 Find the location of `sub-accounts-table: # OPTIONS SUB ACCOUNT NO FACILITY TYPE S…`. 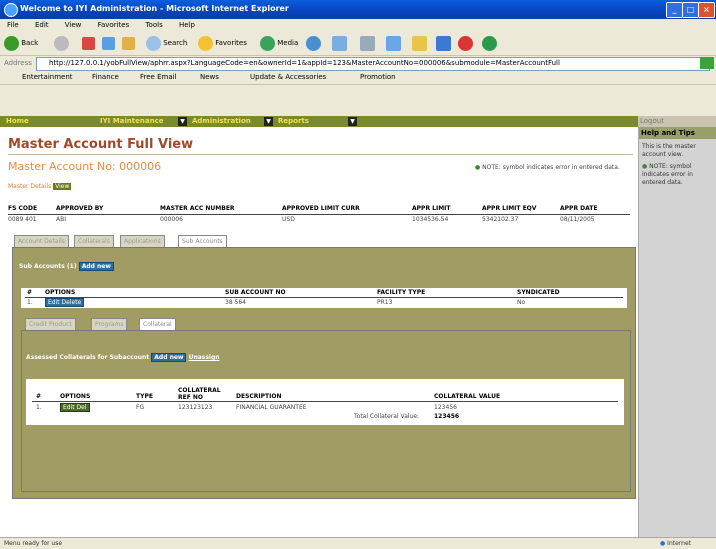

sub-accounts-table: # OPTIONS SUB ACCOUNT NO FACILITY TYPE S… is located at coordinates (324, 298).